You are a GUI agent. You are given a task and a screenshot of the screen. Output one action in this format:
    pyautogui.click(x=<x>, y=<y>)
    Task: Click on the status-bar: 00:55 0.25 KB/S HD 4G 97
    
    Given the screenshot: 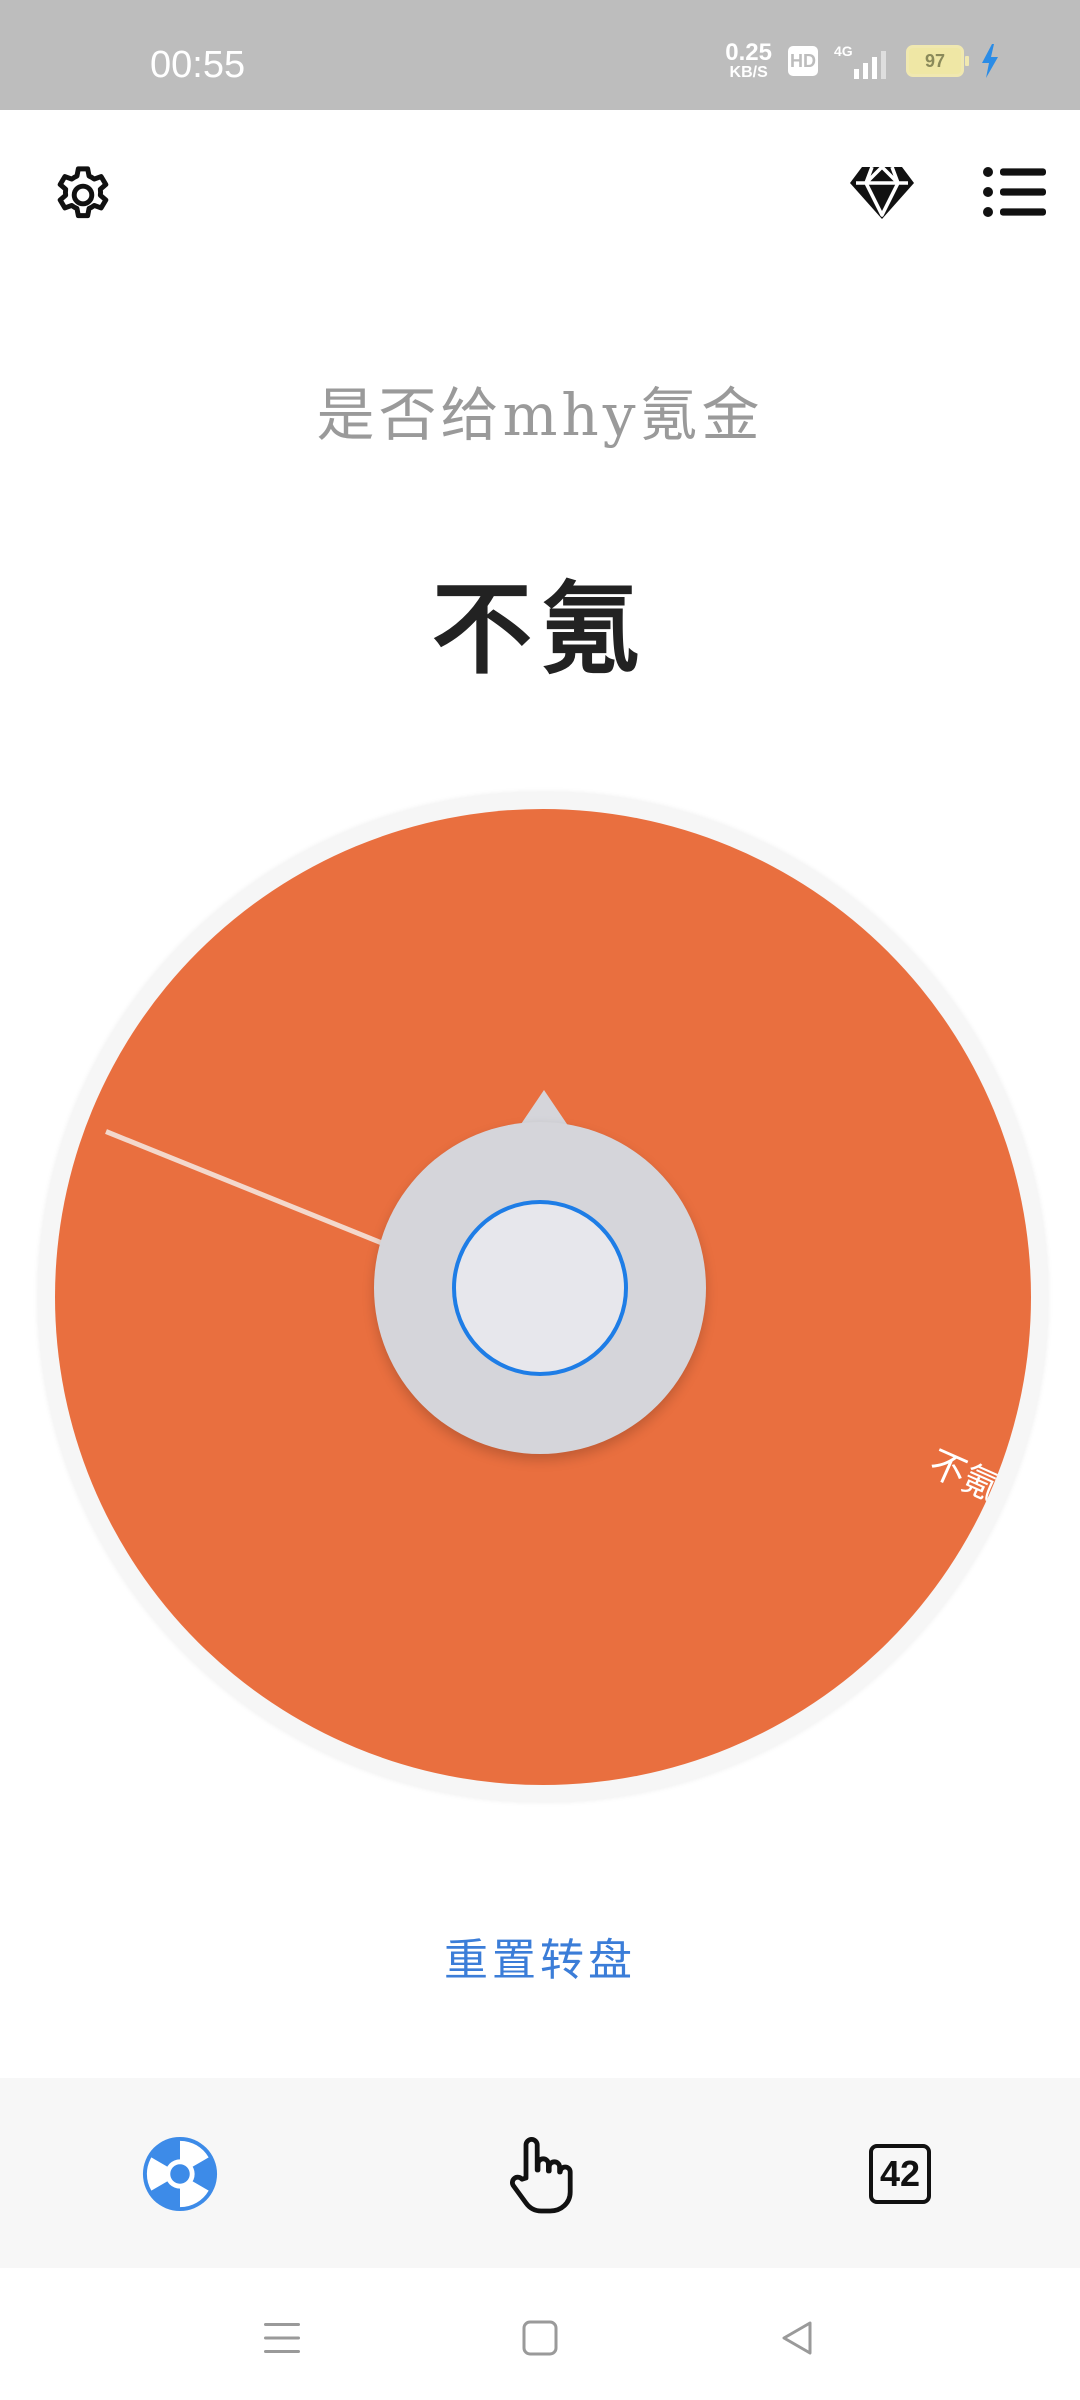 What is the action you would take?
    pyautogui.click(x=540, y=55)
    